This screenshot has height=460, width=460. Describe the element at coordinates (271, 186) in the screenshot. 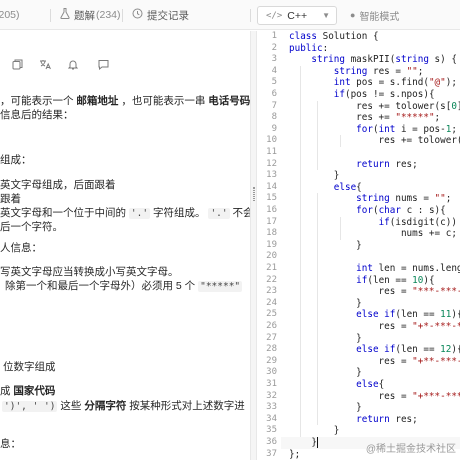

I see `line-number: 14` at that location.